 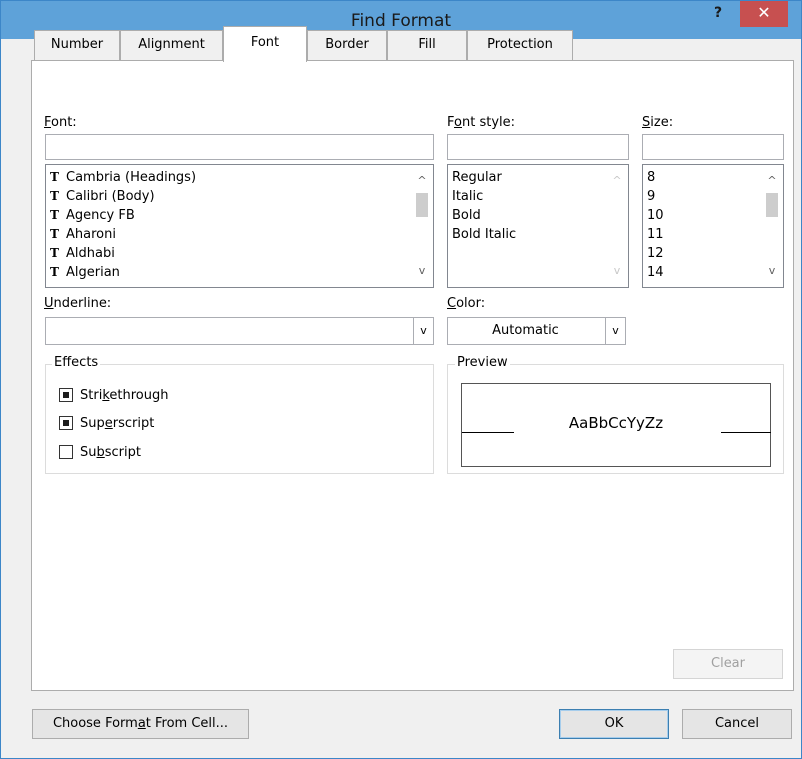 I want to click on tab-fill: Fill, so click(x=427, y=45).